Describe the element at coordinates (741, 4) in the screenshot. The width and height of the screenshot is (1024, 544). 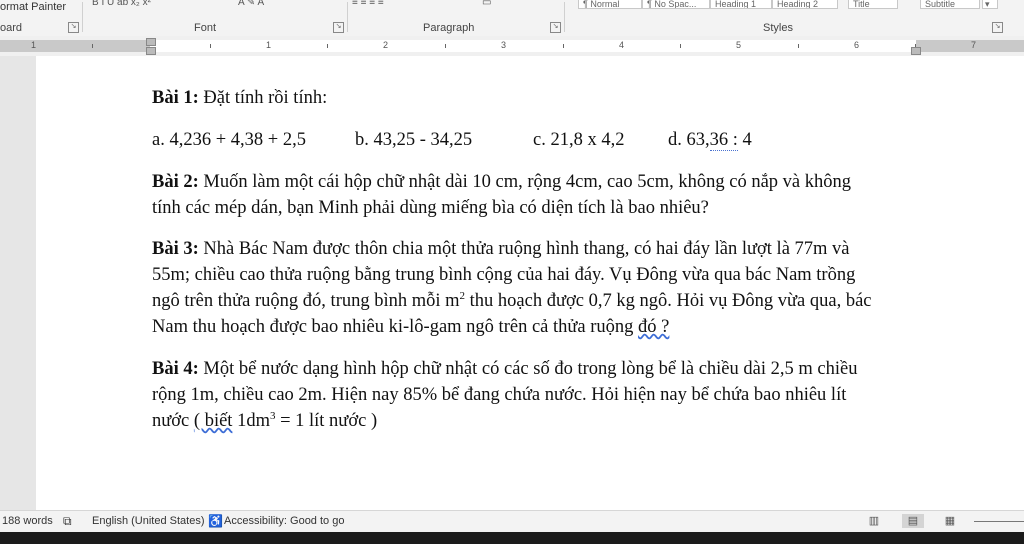
I see `style-heading-1: Heading 1` at that location.